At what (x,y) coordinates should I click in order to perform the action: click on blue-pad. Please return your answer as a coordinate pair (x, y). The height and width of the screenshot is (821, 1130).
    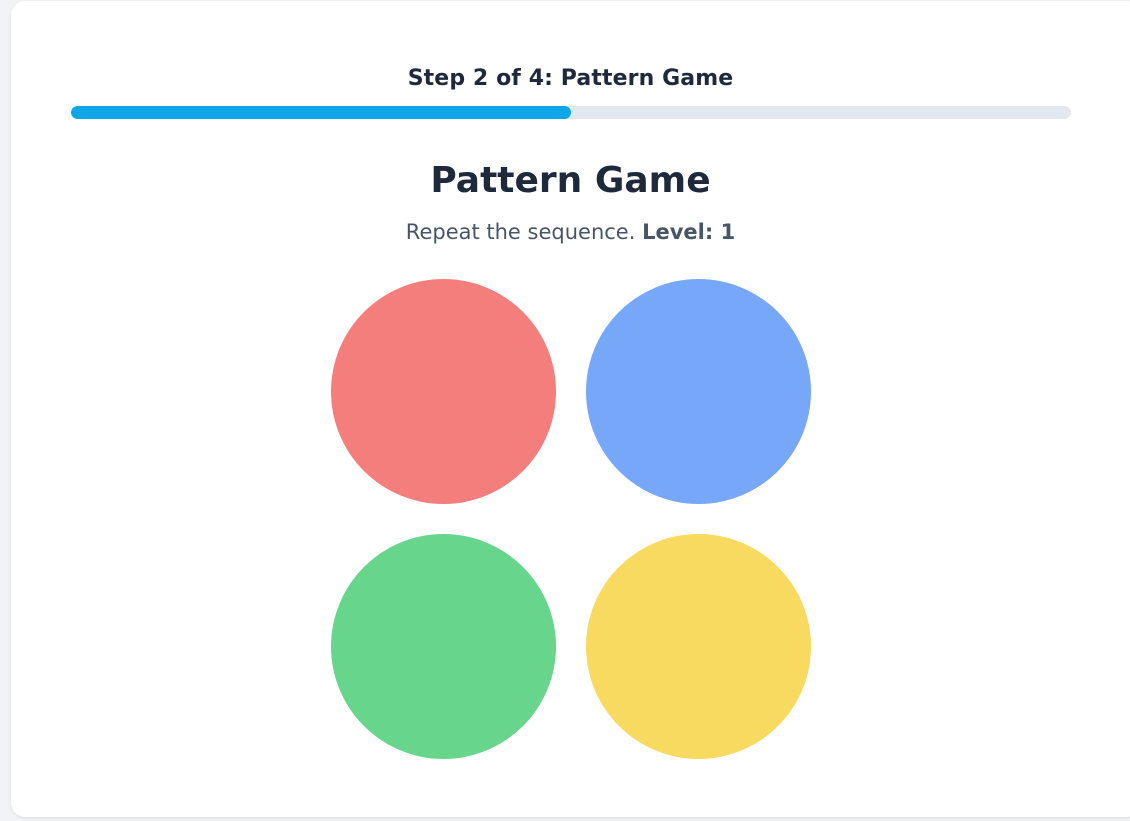
    Looking at the image, I should click on (698, 391).